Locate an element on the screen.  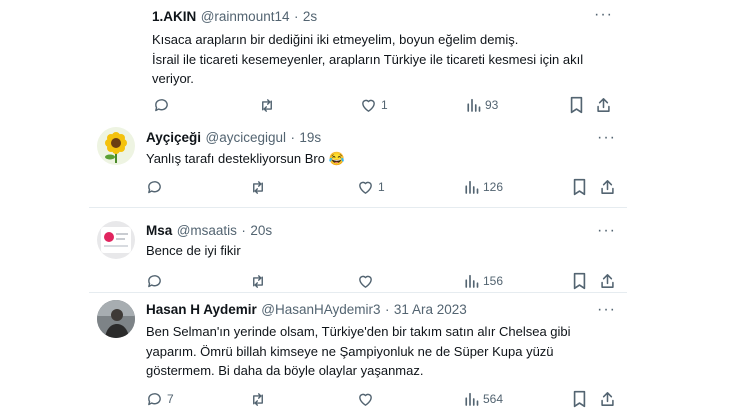
sunflower-avatar-icon is located at coordinates (116, 147).